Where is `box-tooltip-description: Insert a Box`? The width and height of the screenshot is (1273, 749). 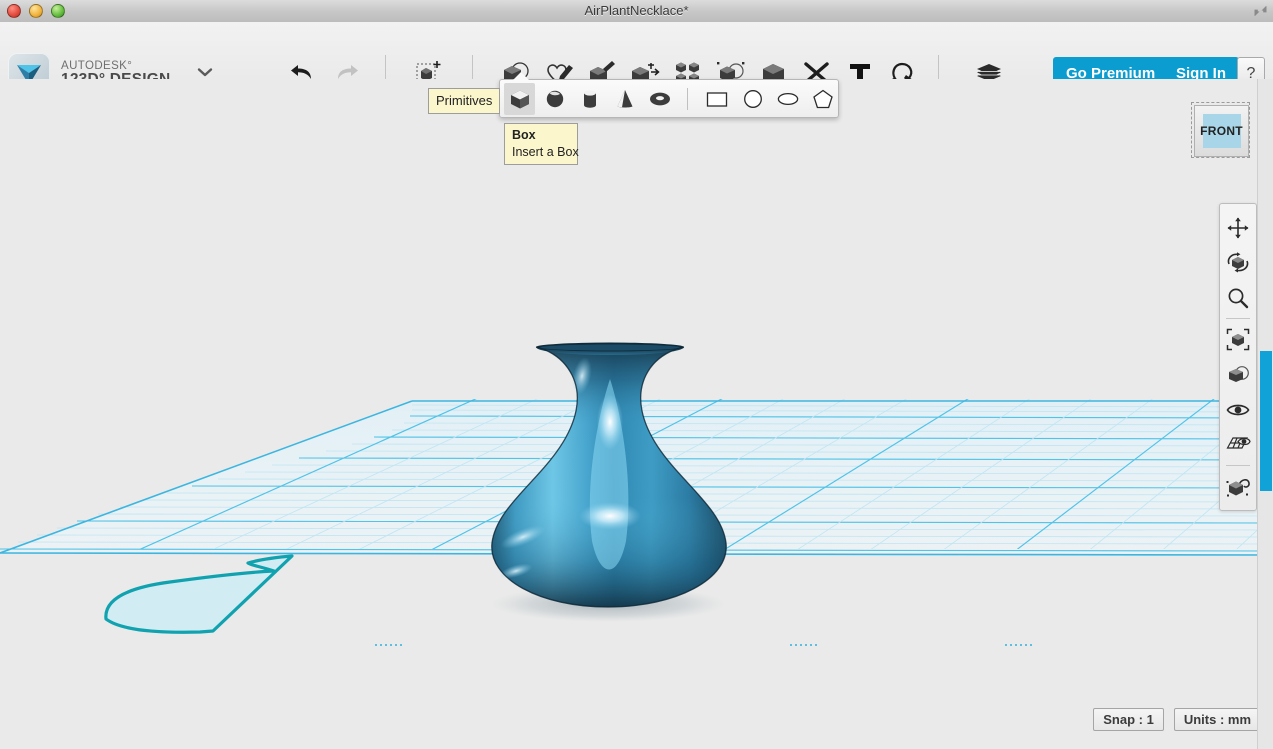
box-tooltip-description: Insert a Box is located at coordinates (545, 151).